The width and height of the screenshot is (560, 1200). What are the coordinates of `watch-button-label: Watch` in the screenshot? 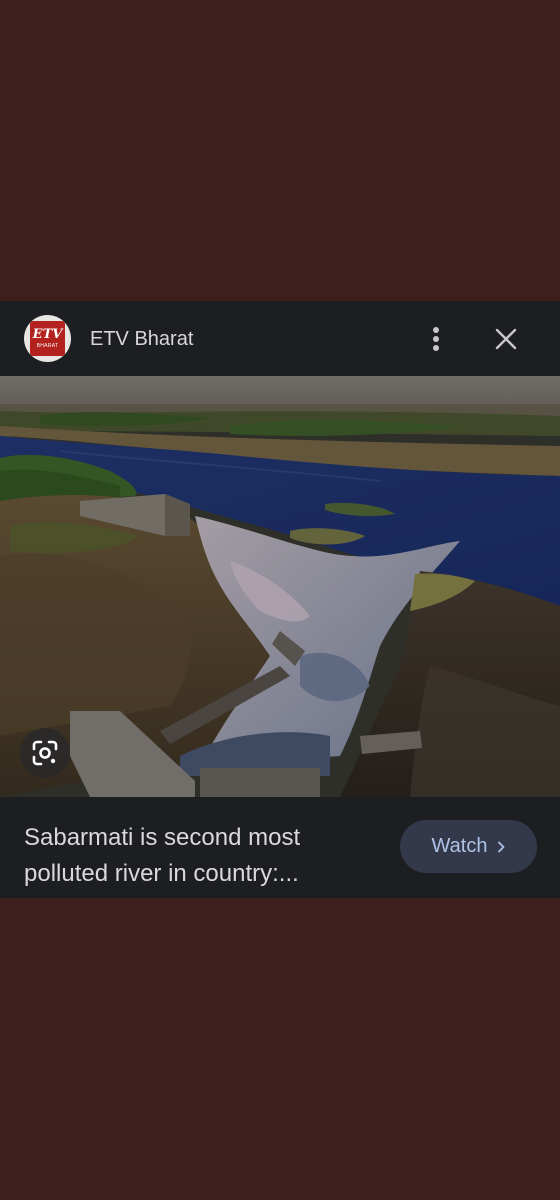 It's located at (459, 846).